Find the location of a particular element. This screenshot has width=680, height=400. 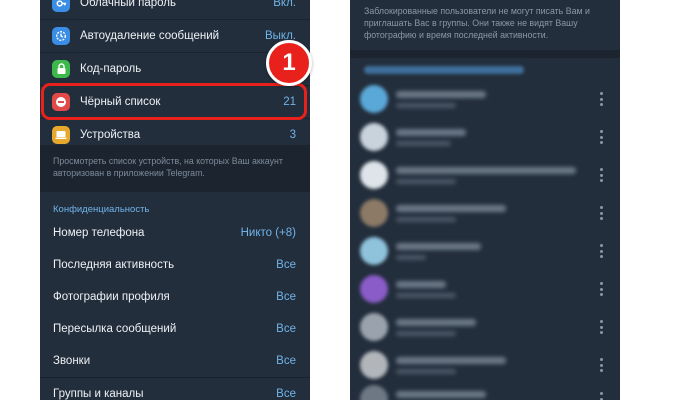

settings-row-value: Никто (+8) is located at coordinates (268, 233).